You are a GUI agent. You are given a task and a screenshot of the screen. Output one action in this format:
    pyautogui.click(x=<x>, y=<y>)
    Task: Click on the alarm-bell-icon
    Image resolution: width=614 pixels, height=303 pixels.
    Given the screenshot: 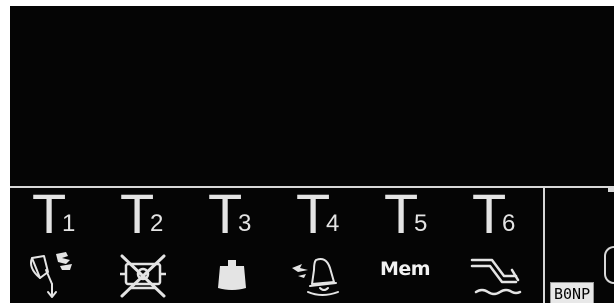 What is the action you would take?
    pyautogui.click(x=319, y=275)
    